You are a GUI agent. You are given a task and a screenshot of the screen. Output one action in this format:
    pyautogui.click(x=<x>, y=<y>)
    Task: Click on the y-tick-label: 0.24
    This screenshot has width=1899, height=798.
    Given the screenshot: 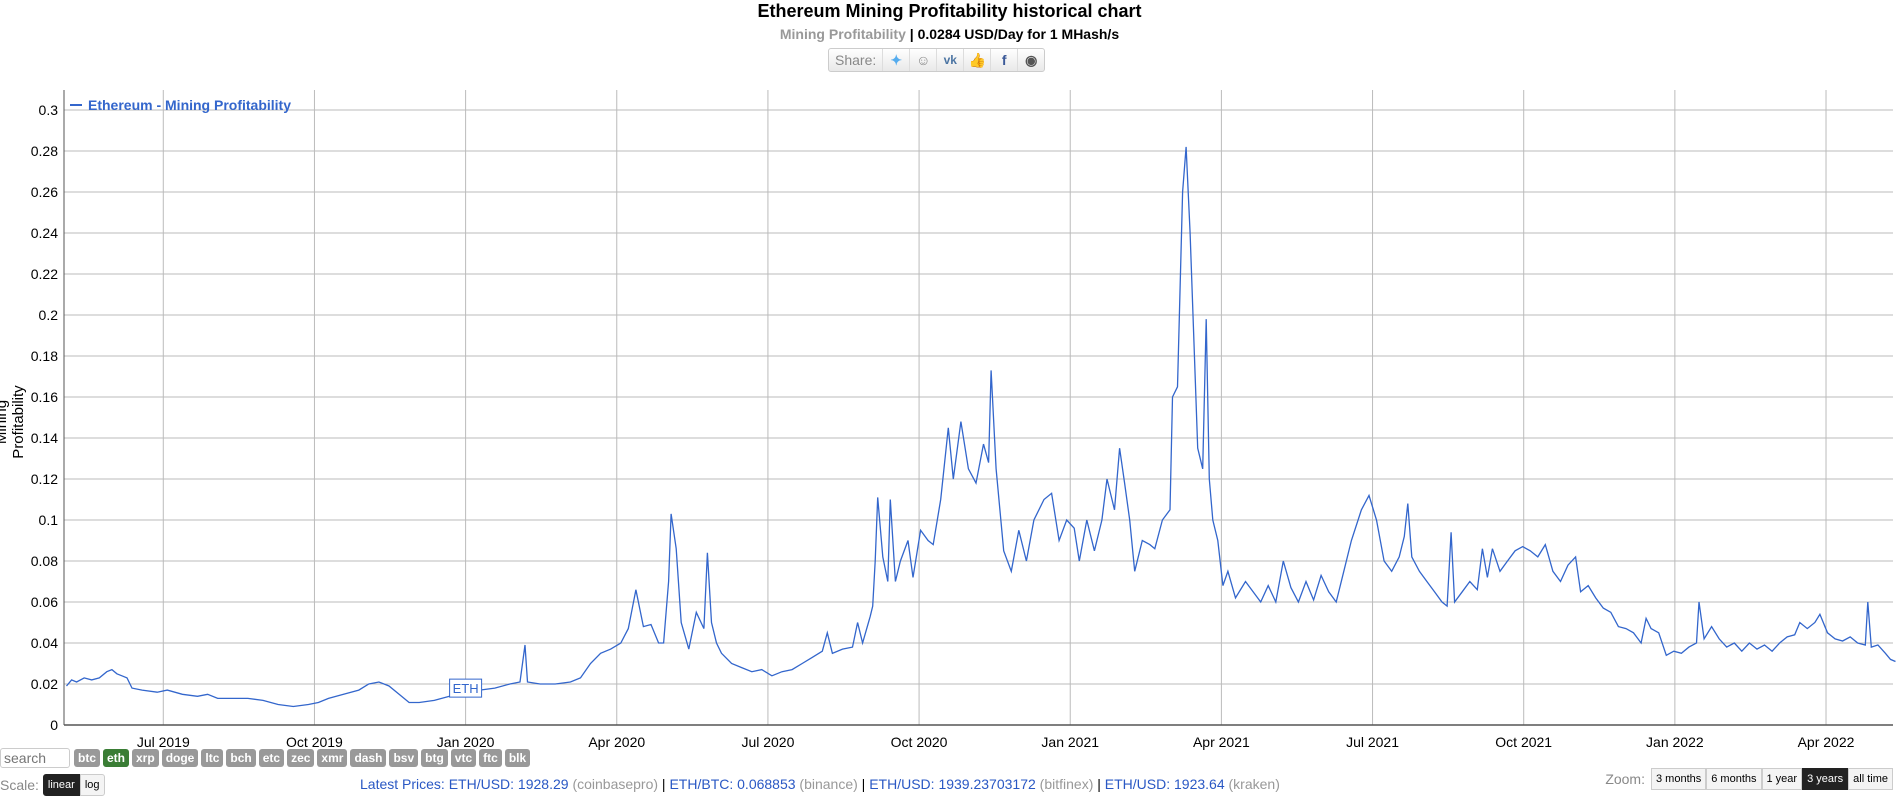 What is the action you would take?
    pyautogui.click(x=44, y=233)
    